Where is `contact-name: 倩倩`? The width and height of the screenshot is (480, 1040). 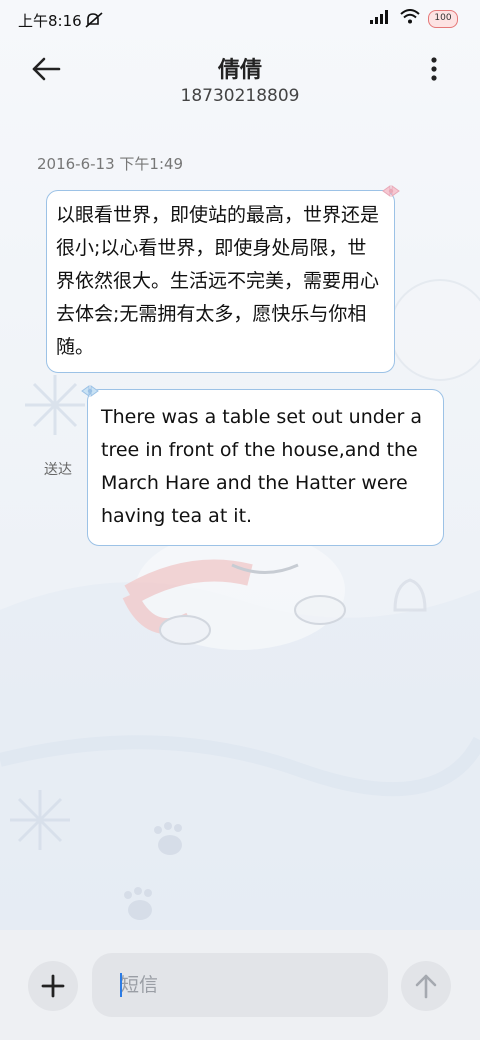 contact-name: 倩倩 is located at coordinates (239, 70).